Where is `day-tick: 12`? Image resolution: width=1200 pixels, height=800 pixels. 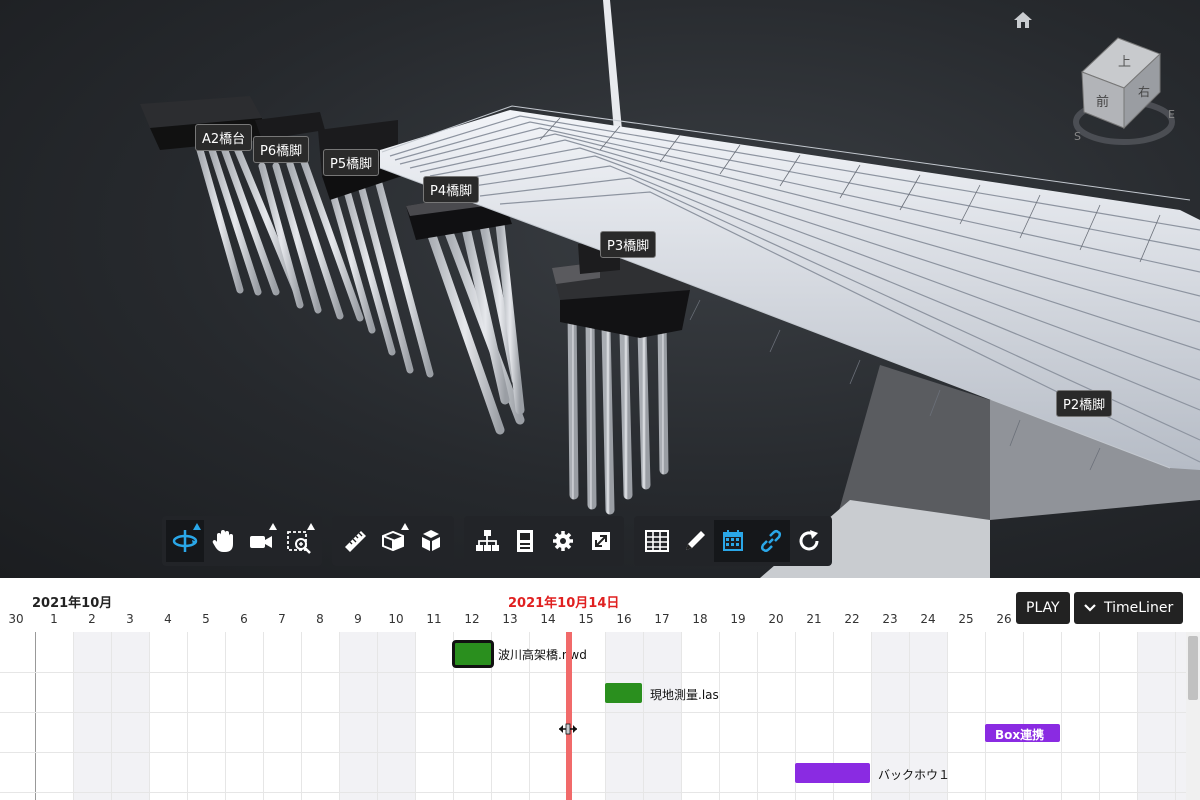 day-tick: 12 is located at coordinates (472, 619).